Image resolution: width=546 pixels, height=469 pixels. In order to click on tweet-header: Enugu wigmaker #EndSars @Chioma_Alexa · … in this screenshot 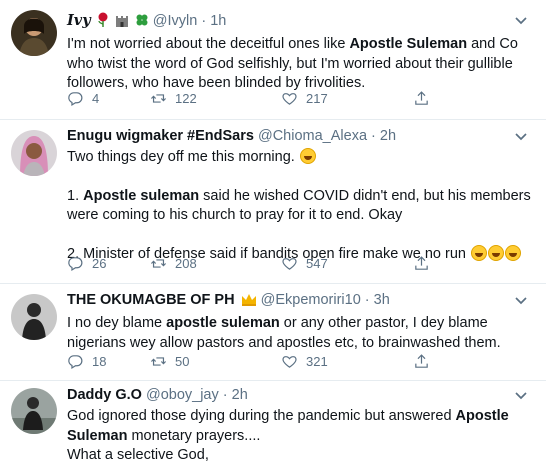, I will do `click(301, 136)`.